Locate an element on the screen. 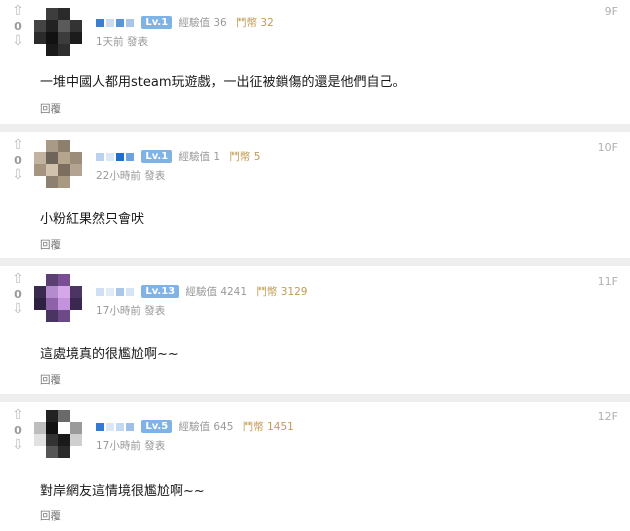  comment-meta: Lv.1 經驗值 36 鬥幣 32 is located at coordinates (188, 23).